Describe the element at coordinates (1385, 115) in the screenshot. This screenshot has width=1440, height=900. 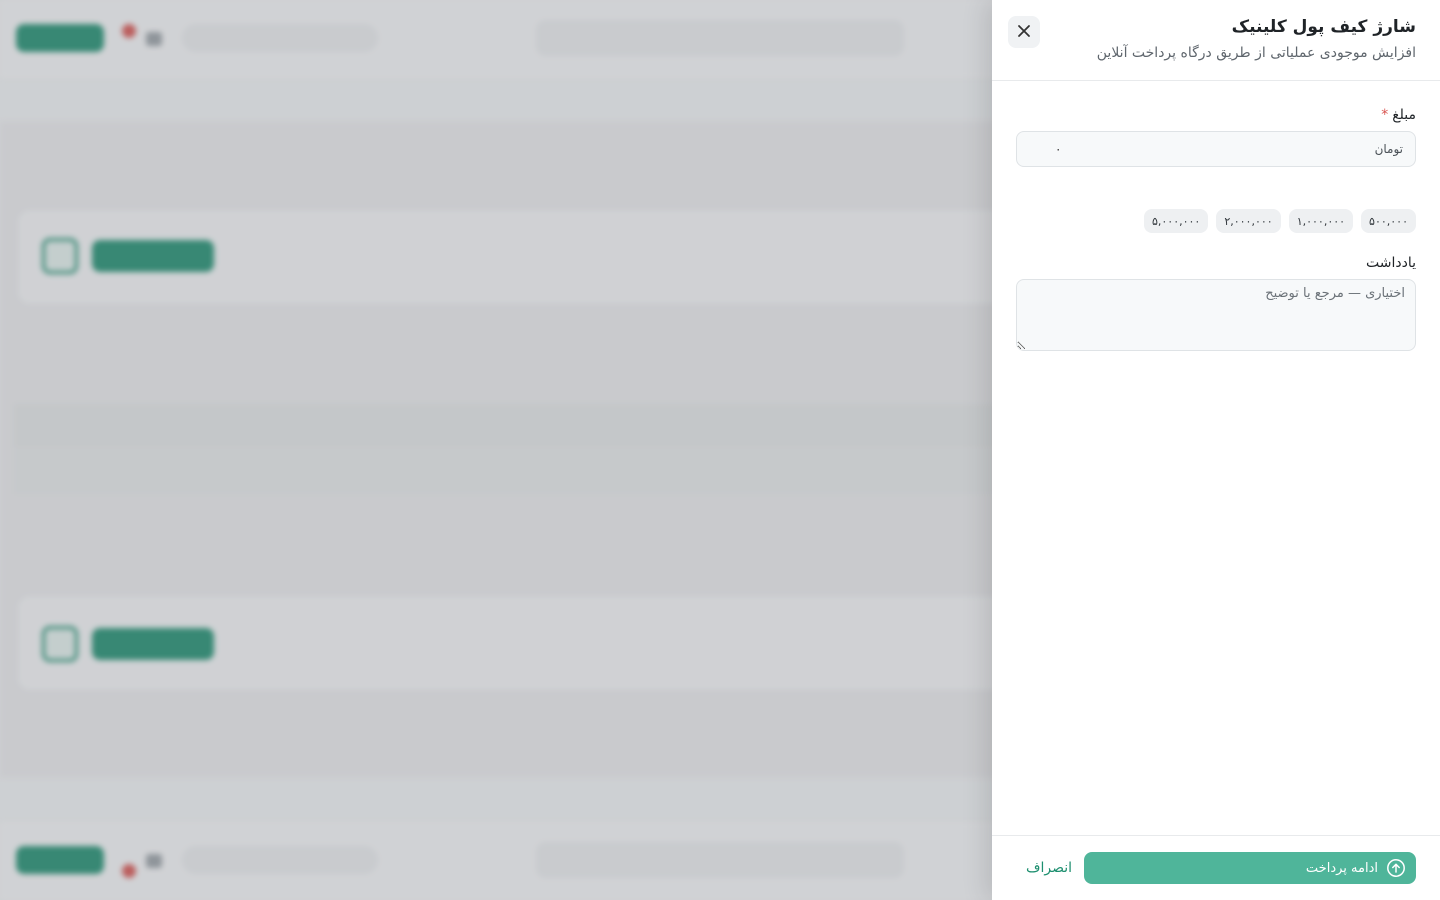
I see `required-mark: *` at that location.